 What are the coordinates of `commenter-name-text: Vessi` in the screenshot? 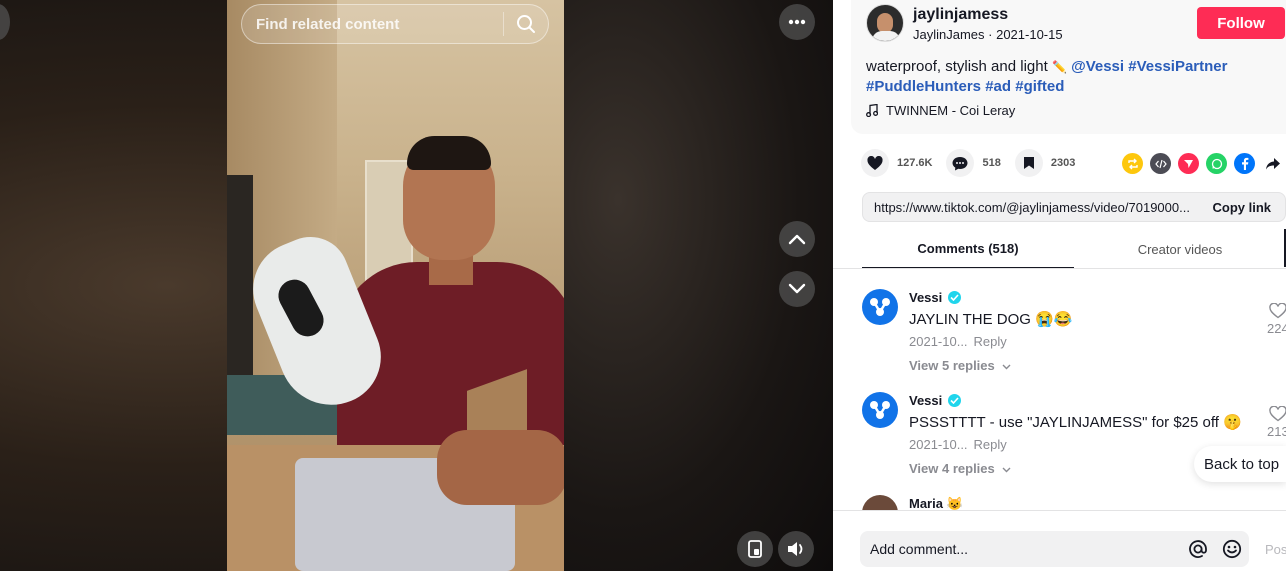 It's located at (926, 297).